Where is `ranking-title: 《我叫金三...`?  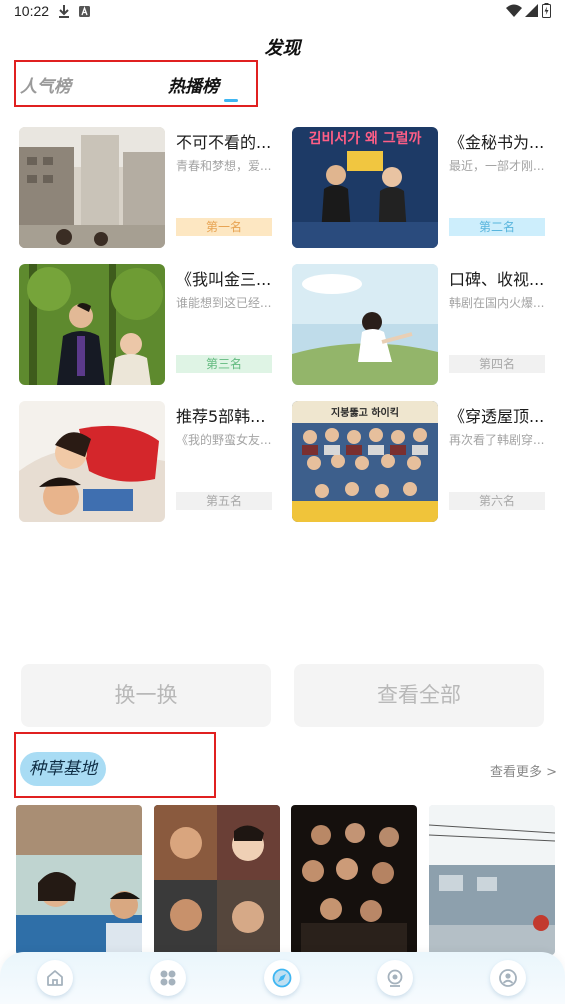
ranking-title: 《我叫金三... is located at coordinates (224, 279).